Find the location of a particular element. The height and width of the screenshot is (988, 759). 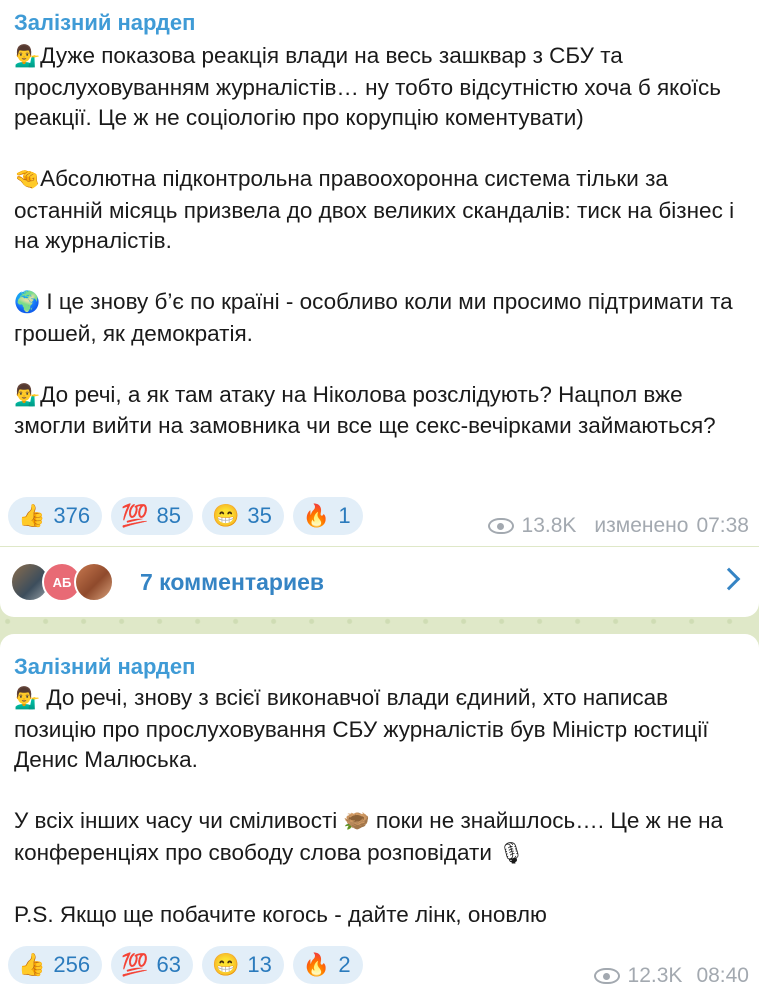

commenter-avatars: АБ is located at coordinates (62, 582).